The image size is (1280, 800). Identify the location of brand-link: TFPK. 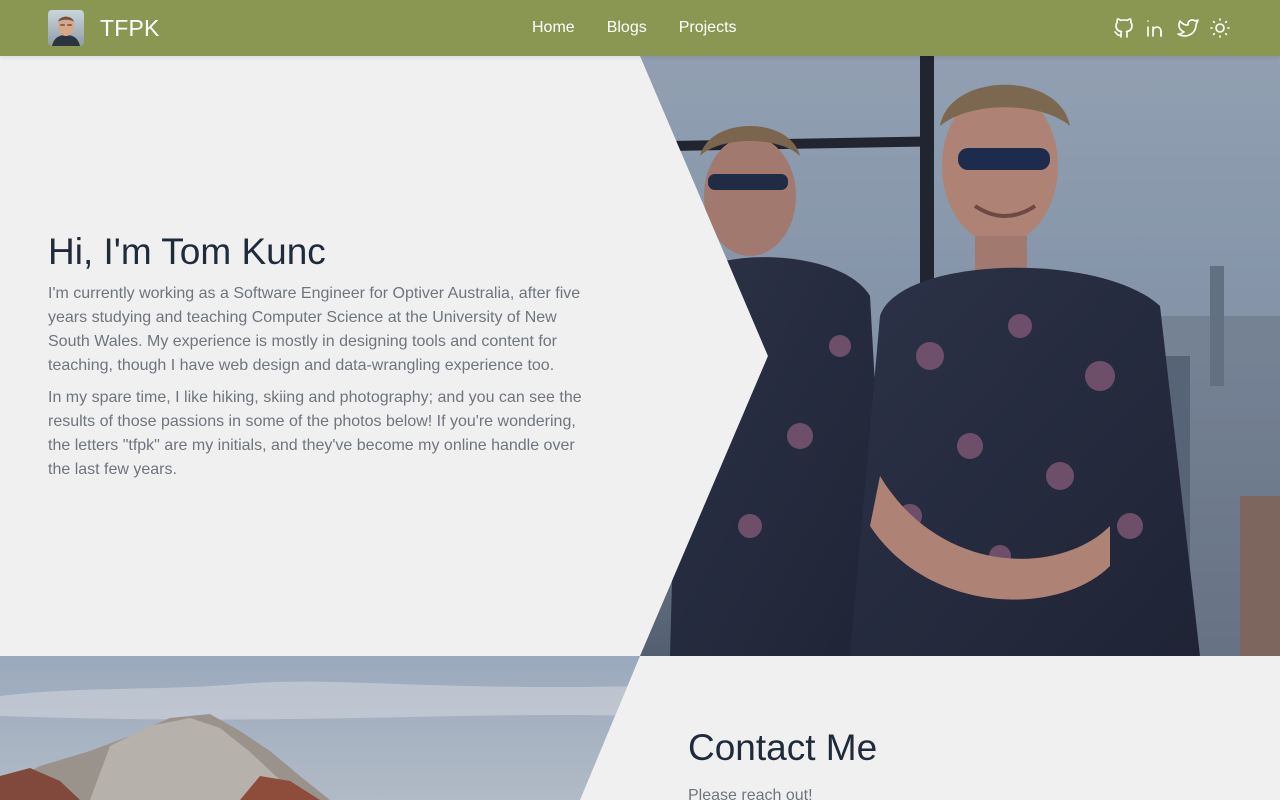
(104, 28).